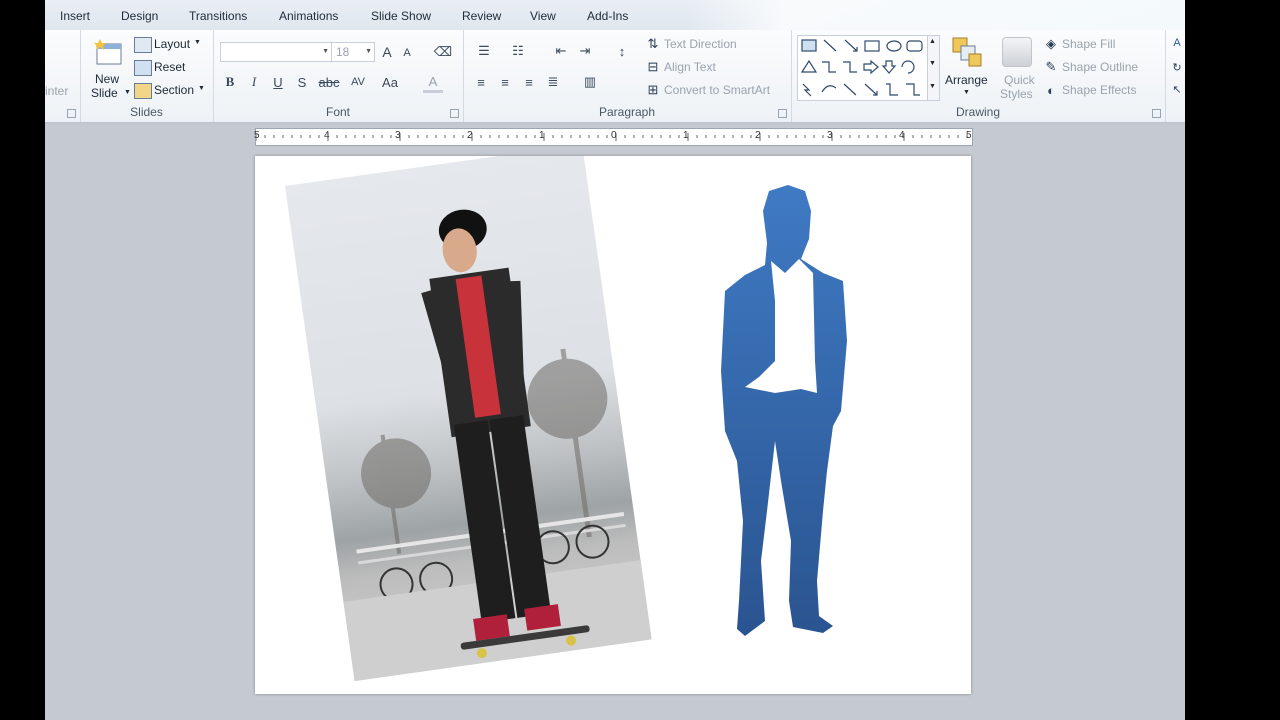  What do you see at coordinates (358, 82) in the screenshot?
I see `character-spacing-button: AV` at bounding box center [358, 82].